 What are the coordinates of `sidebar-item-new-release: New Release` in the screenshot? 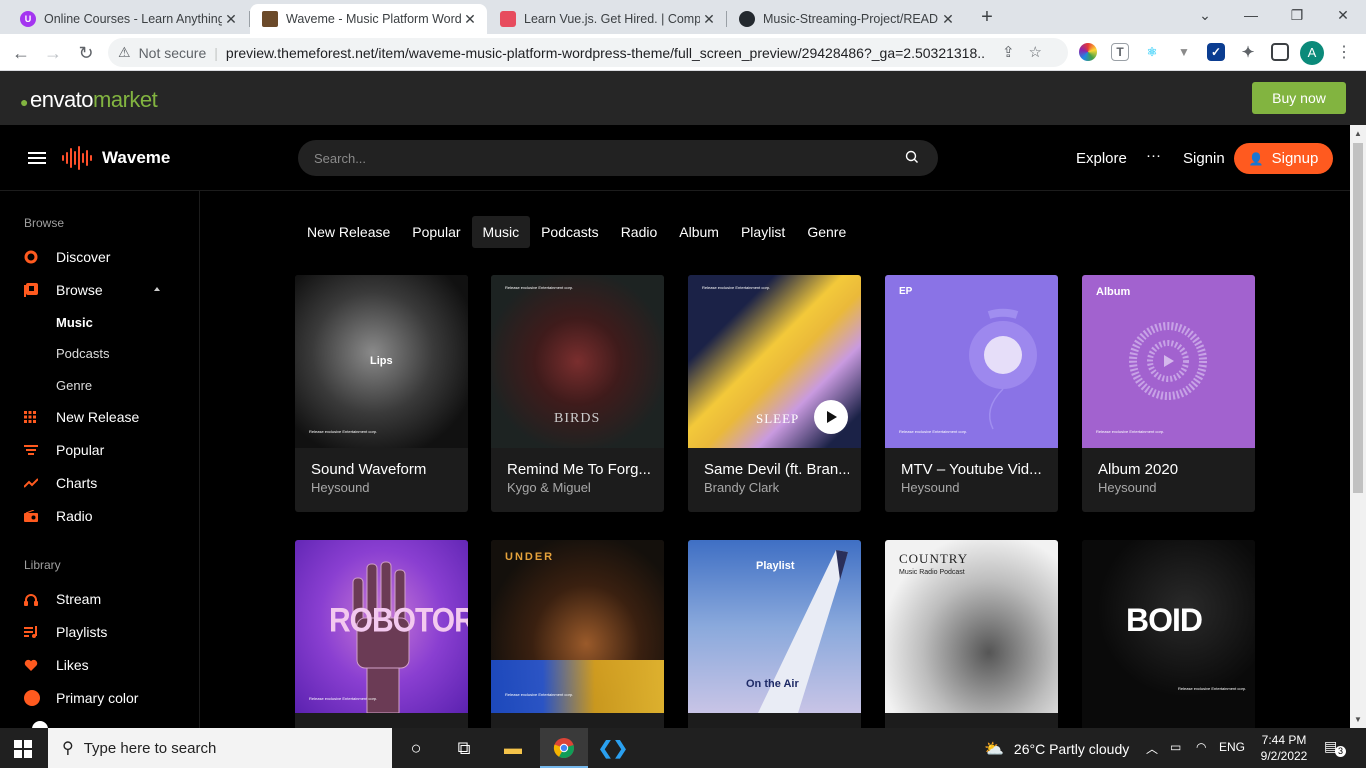 It's located at (104, 417).